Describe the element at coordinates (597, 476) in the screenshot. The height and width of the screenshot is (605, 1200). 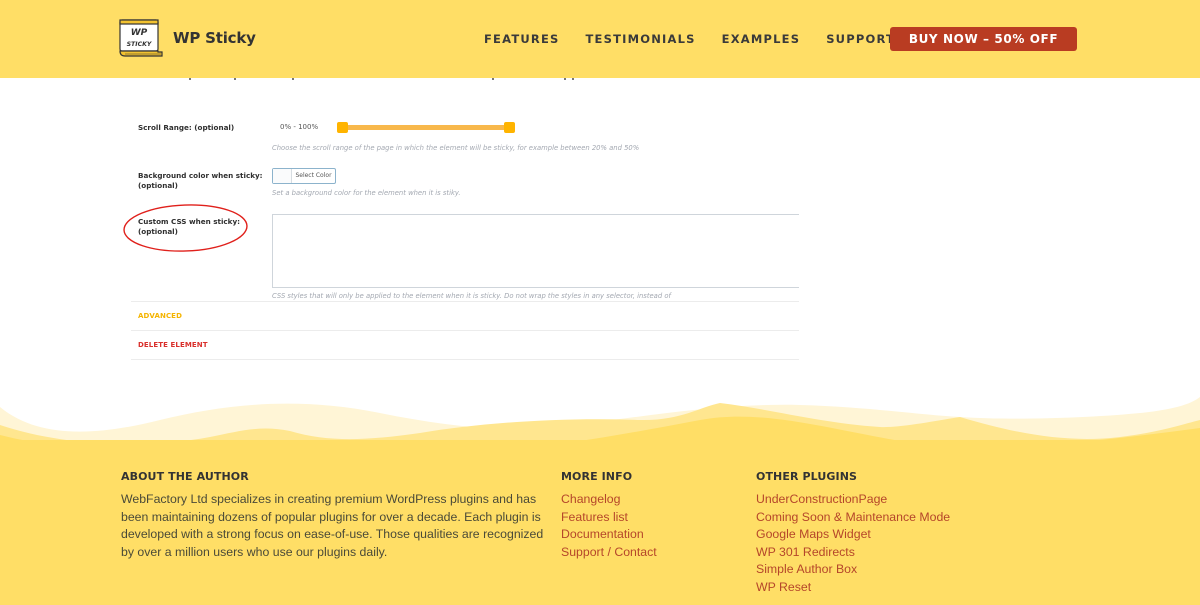
I see `more-info-heading: MORE INFO` at that location.